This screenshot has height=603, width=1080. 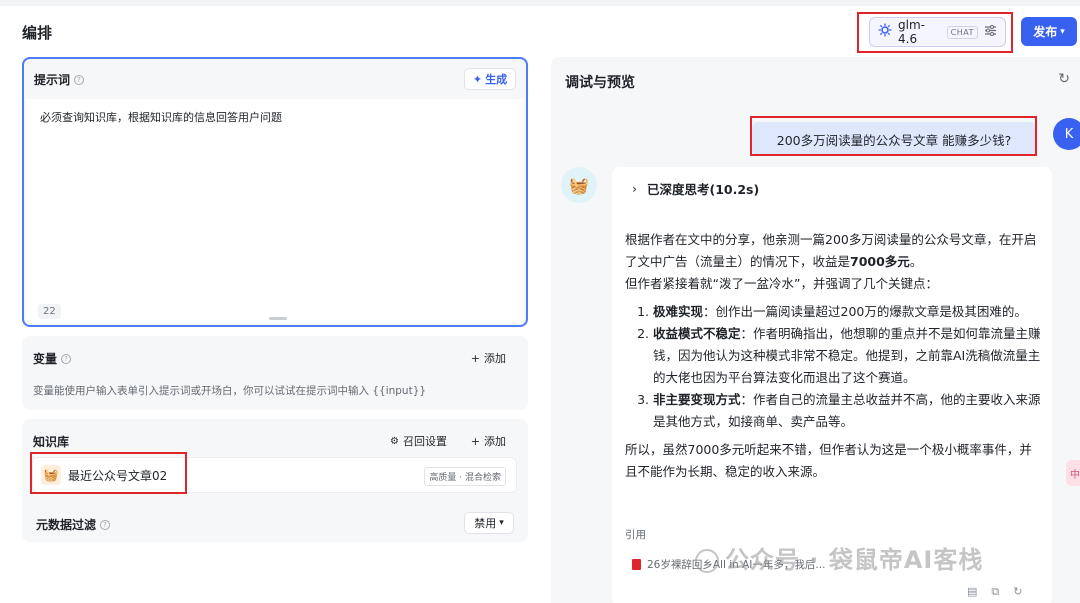 I want to click on pdf-icon, so click(x=636, y=564).